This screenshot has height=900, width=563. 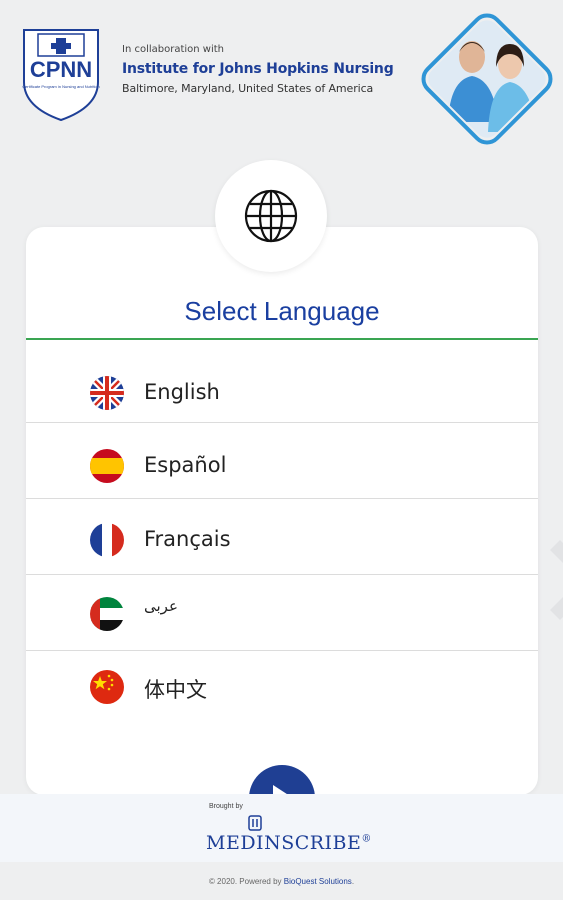 What do you see at coordinates (282, 466) in the screenshot?
I see `language-option-spanish: Español` at bounding box center [282, 466].